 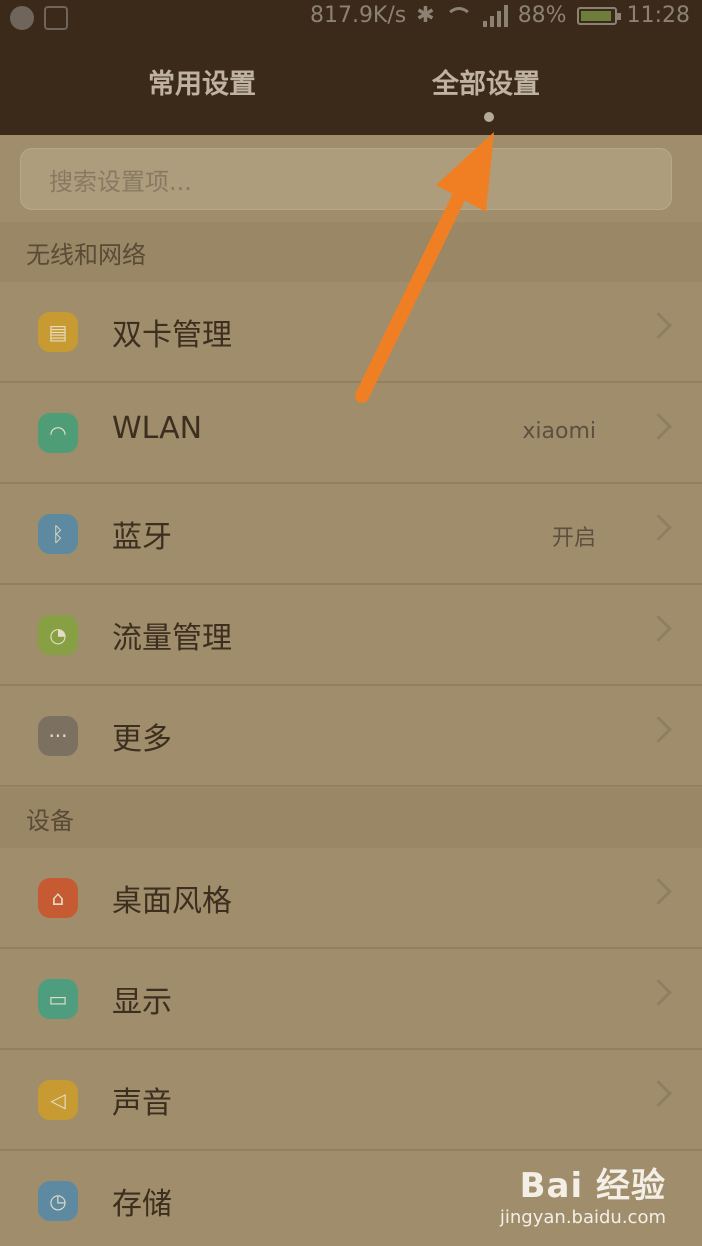 I want to click on storage-icon: ◷, so click(x=58, y=1201).